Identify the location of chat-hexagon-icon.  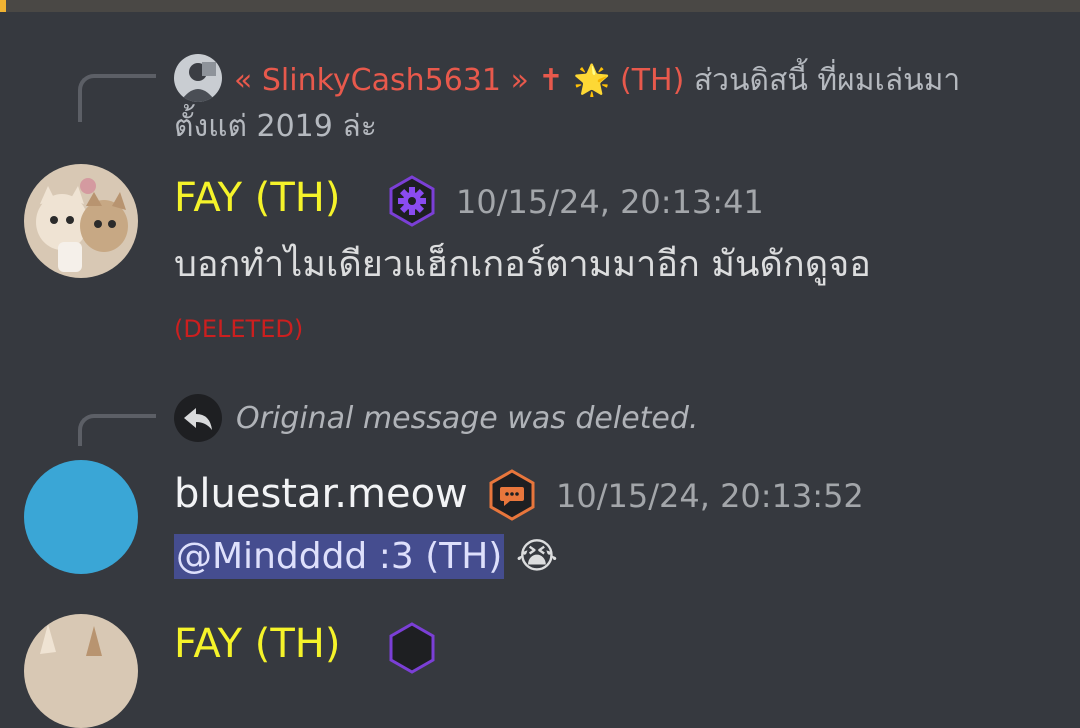
(512, 495).